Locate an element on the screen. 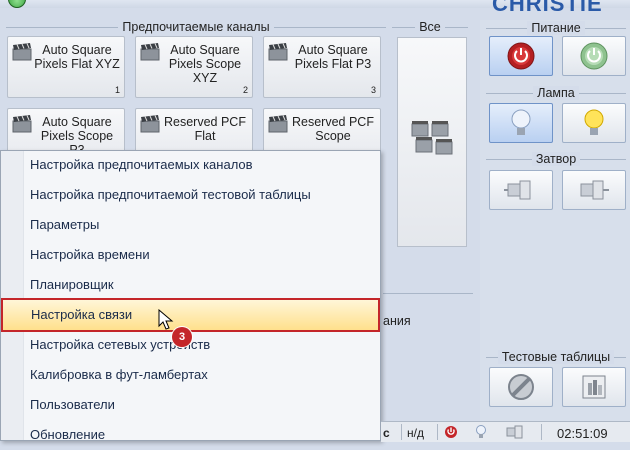 The height and width of the screenshot is (450, 630). power-on-icon is located at coordinates (594, 56).